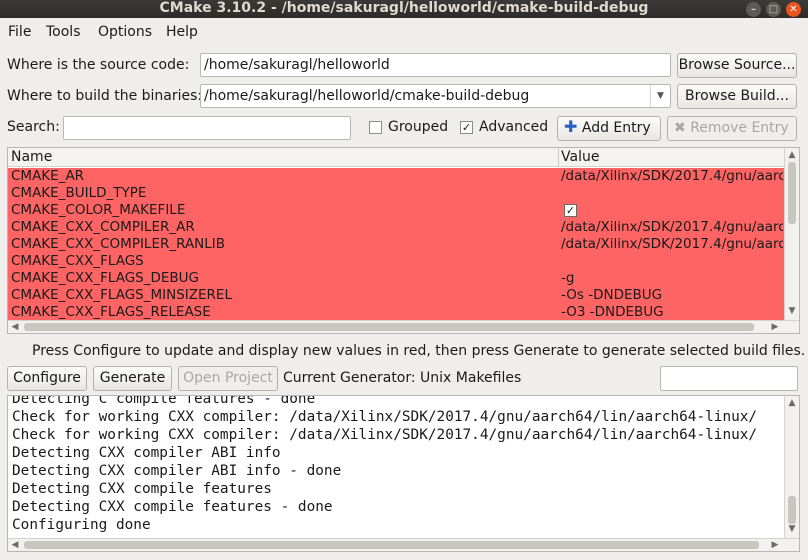 The height and width of the screenshot is (560, 808). I want to click on menu-tools: Tools, so click(63, 32).